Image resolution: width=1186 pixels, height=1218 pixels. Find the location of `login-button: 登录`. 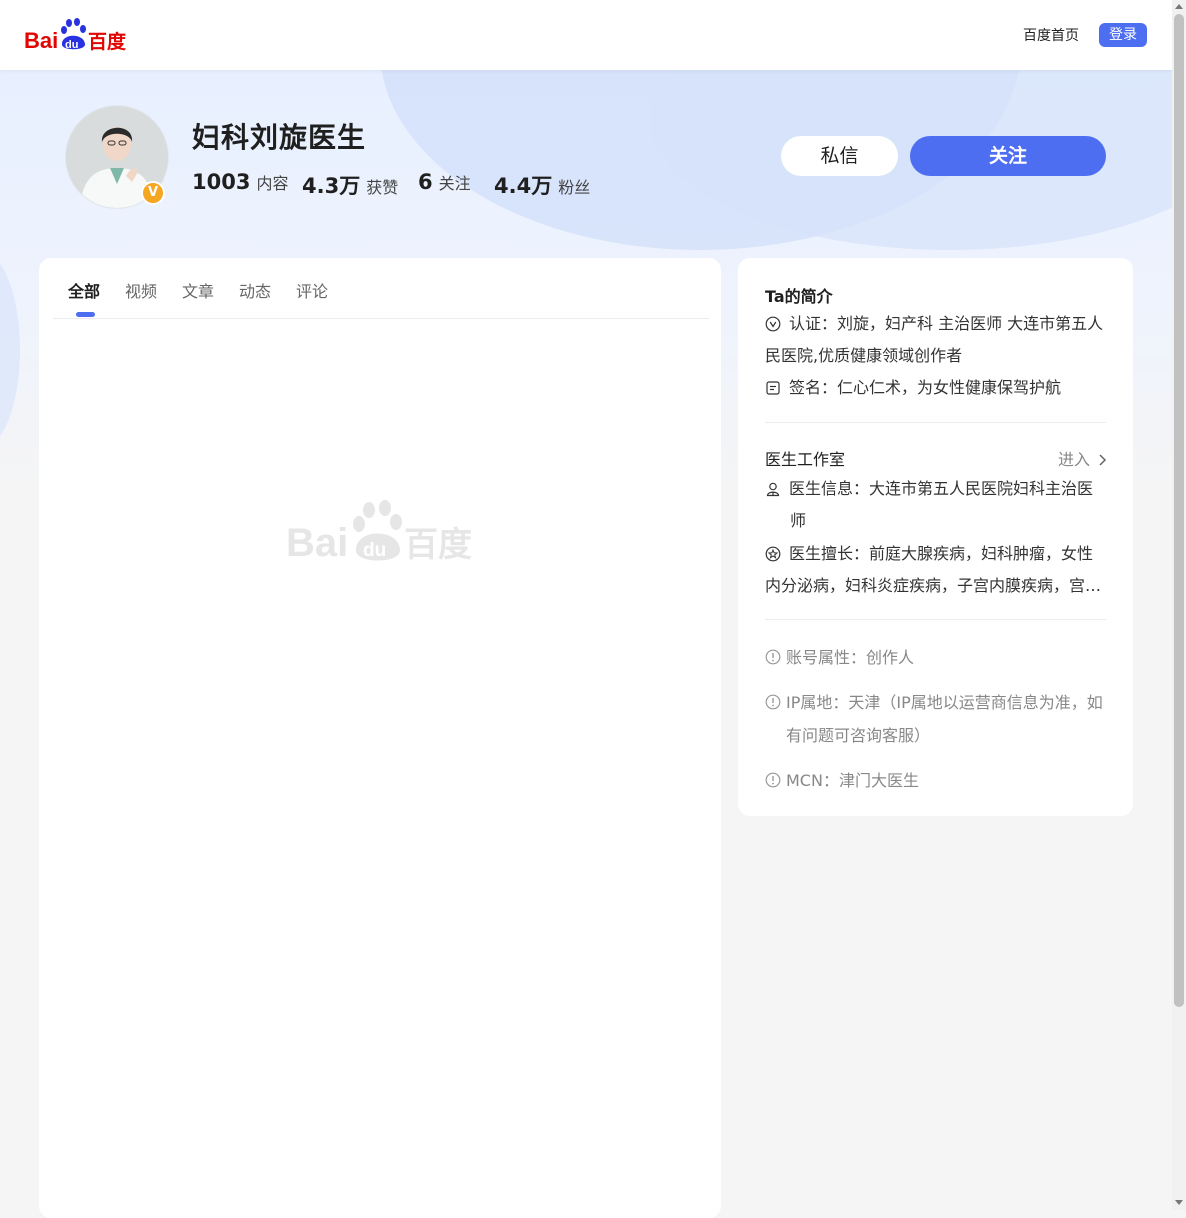

login-button: 登录 is located at coordinates (1123, 35).